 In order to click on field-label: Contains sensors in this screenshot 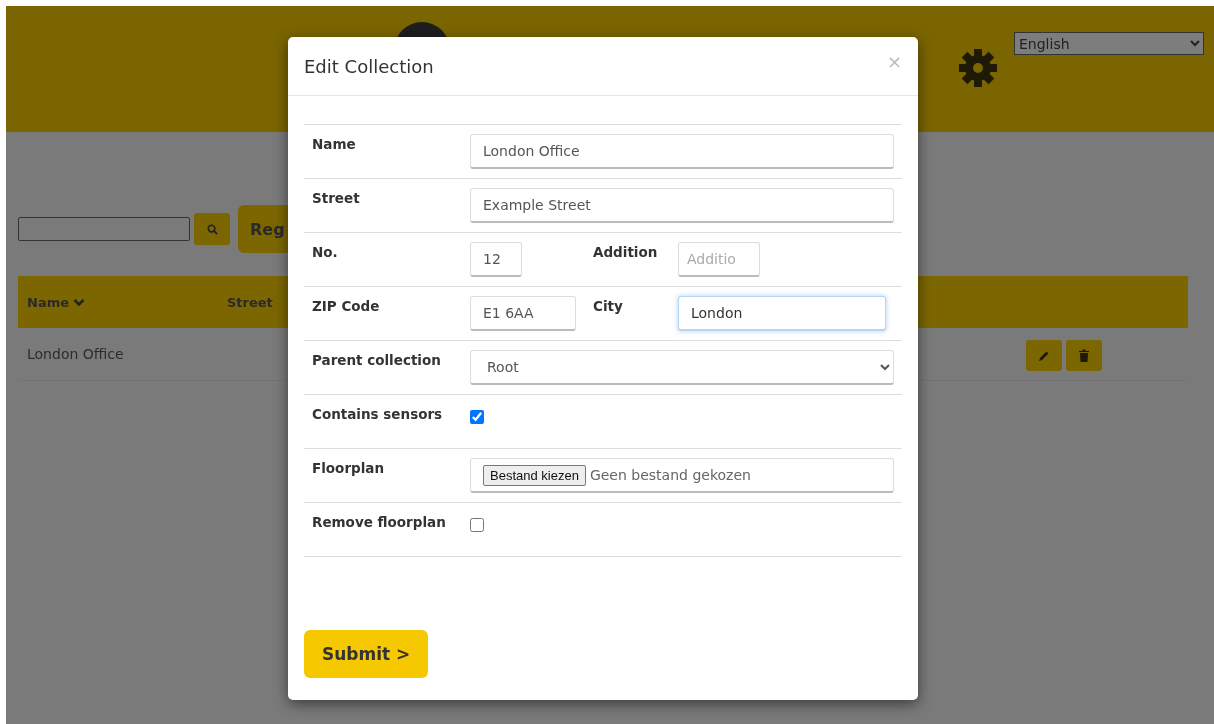, I will do `click(377, 414)`.